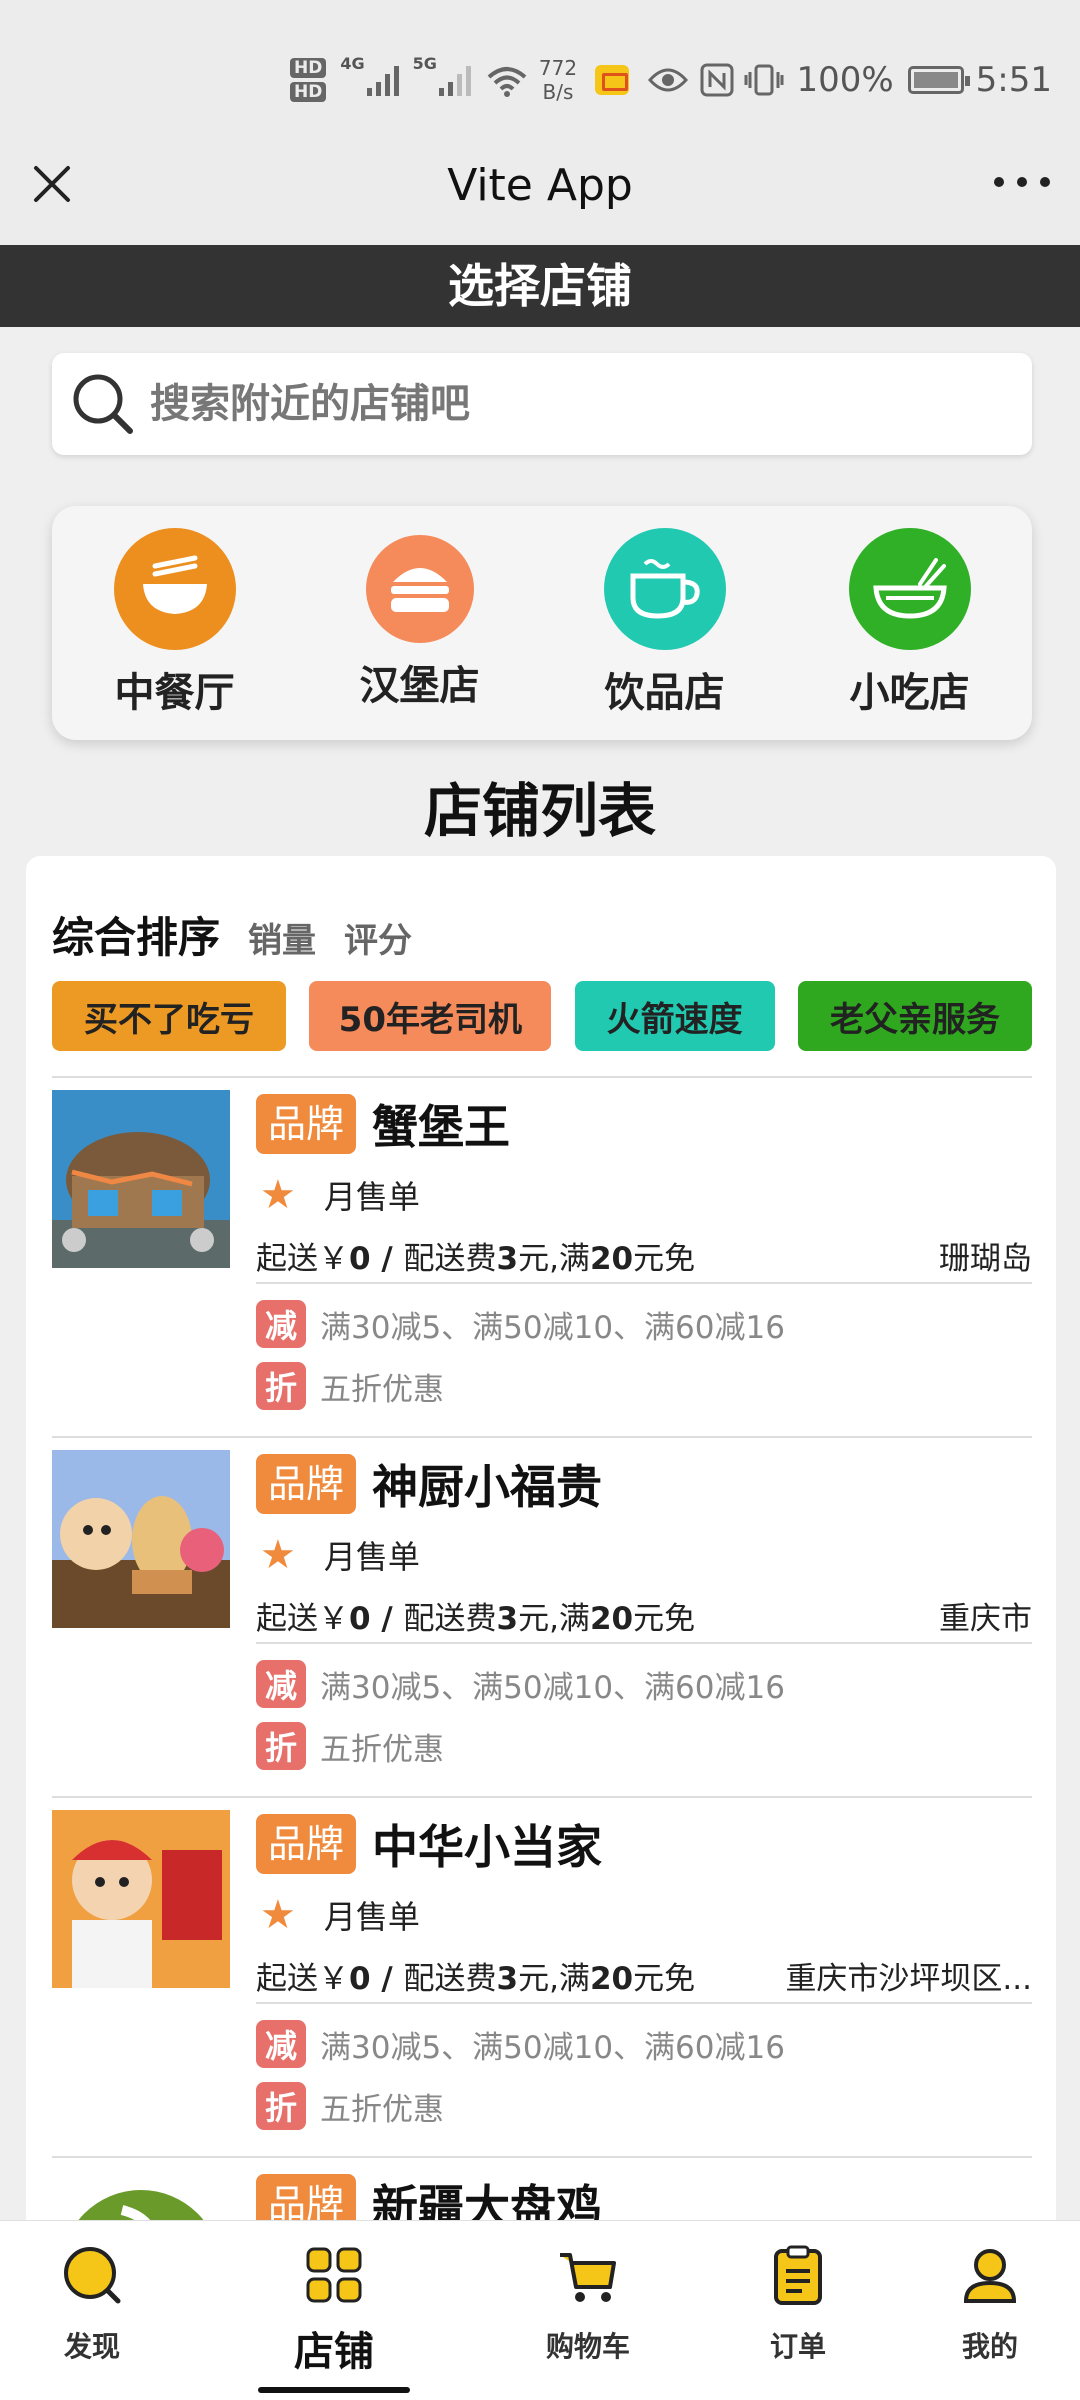 The image size is (1080, 2400). What do you see at coordinates (588, 2277) in the screenshot?
I see `cart-icon` at bounding box center [588, 2277].